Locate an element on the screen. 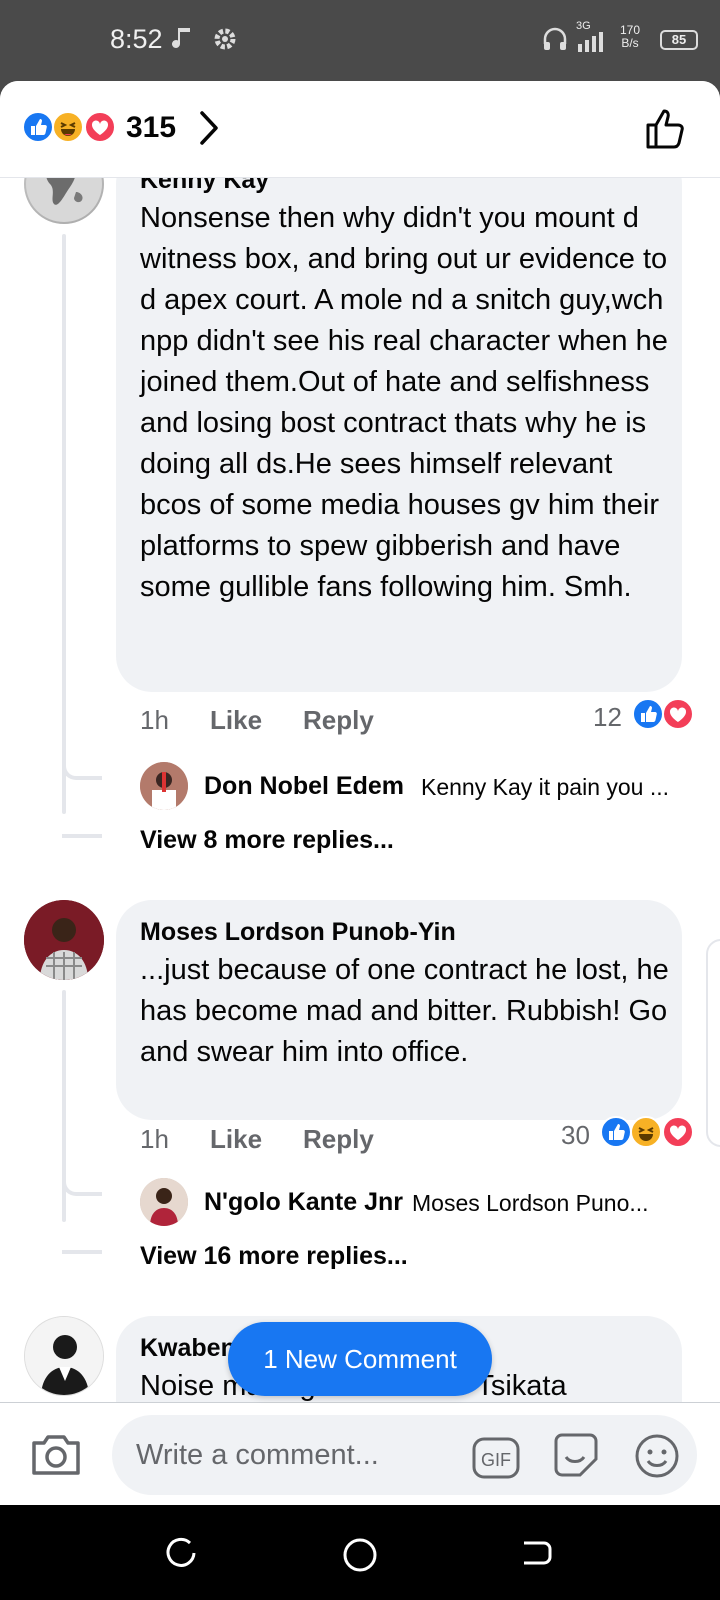 The image size is (720, 1600). gif-label: GIF is located at coordinates (496, 1460).